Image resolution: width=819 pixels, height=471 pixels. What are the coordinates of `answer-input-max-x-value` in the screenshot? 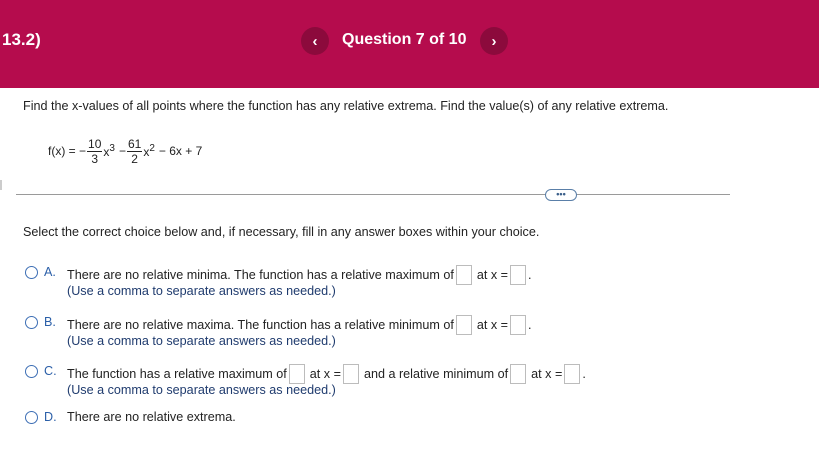 It's located at (350, 374).